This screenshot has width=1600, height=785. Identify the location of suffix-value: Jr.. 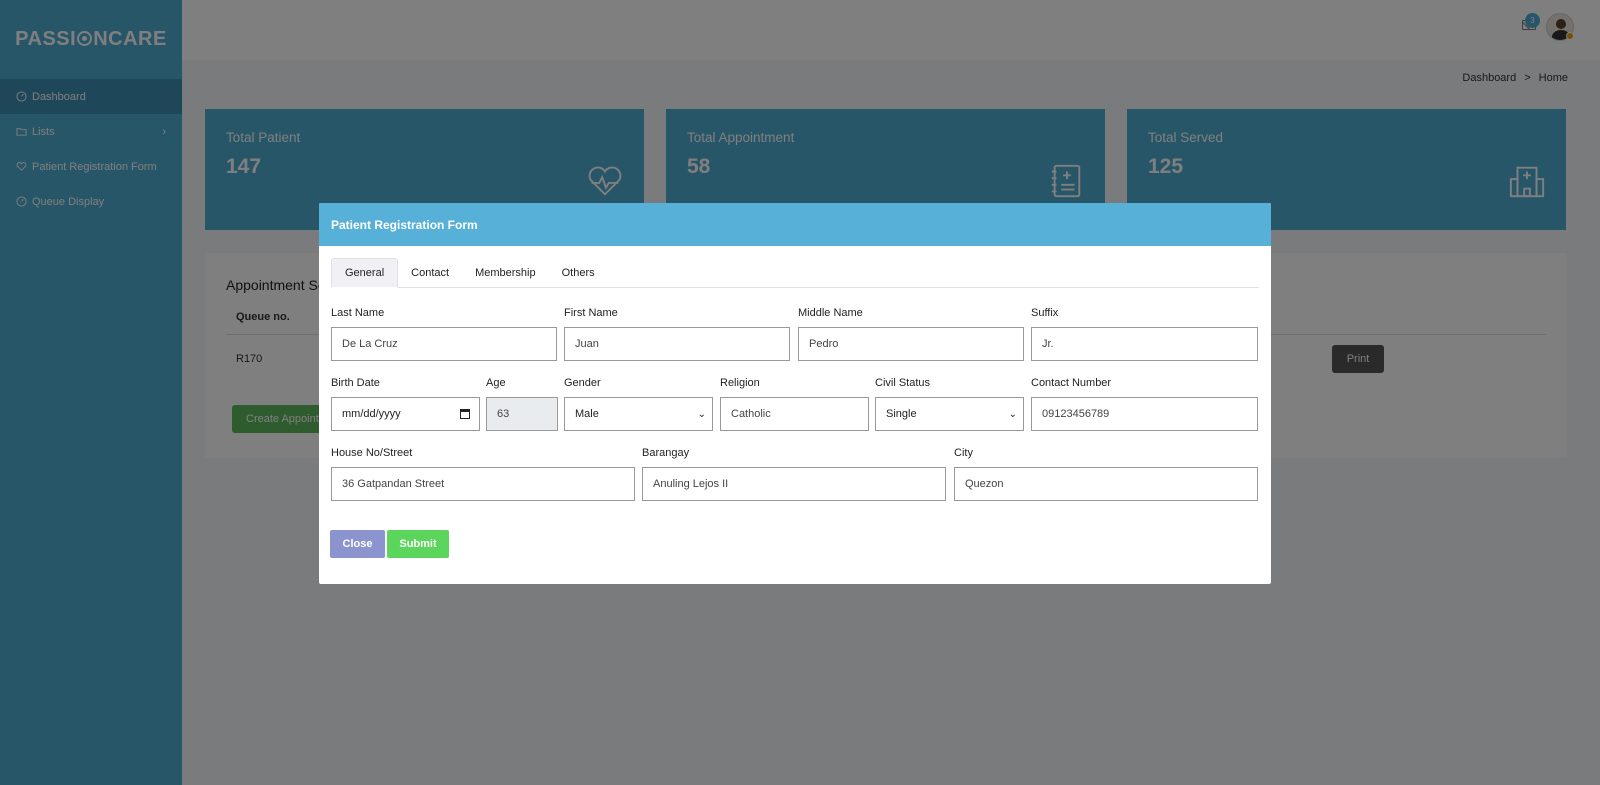
(1048, 344).